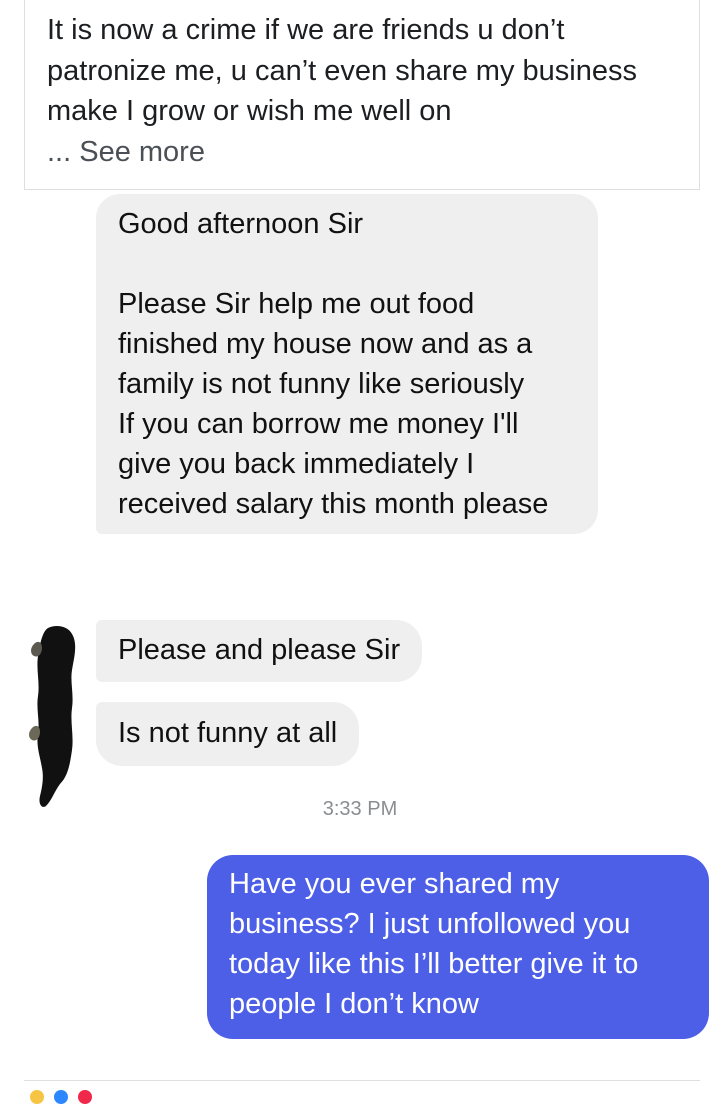 Image resolution: width=720 pixels, height=1104 pixels. I want to click on reaction-icons, so click(75, 1097).